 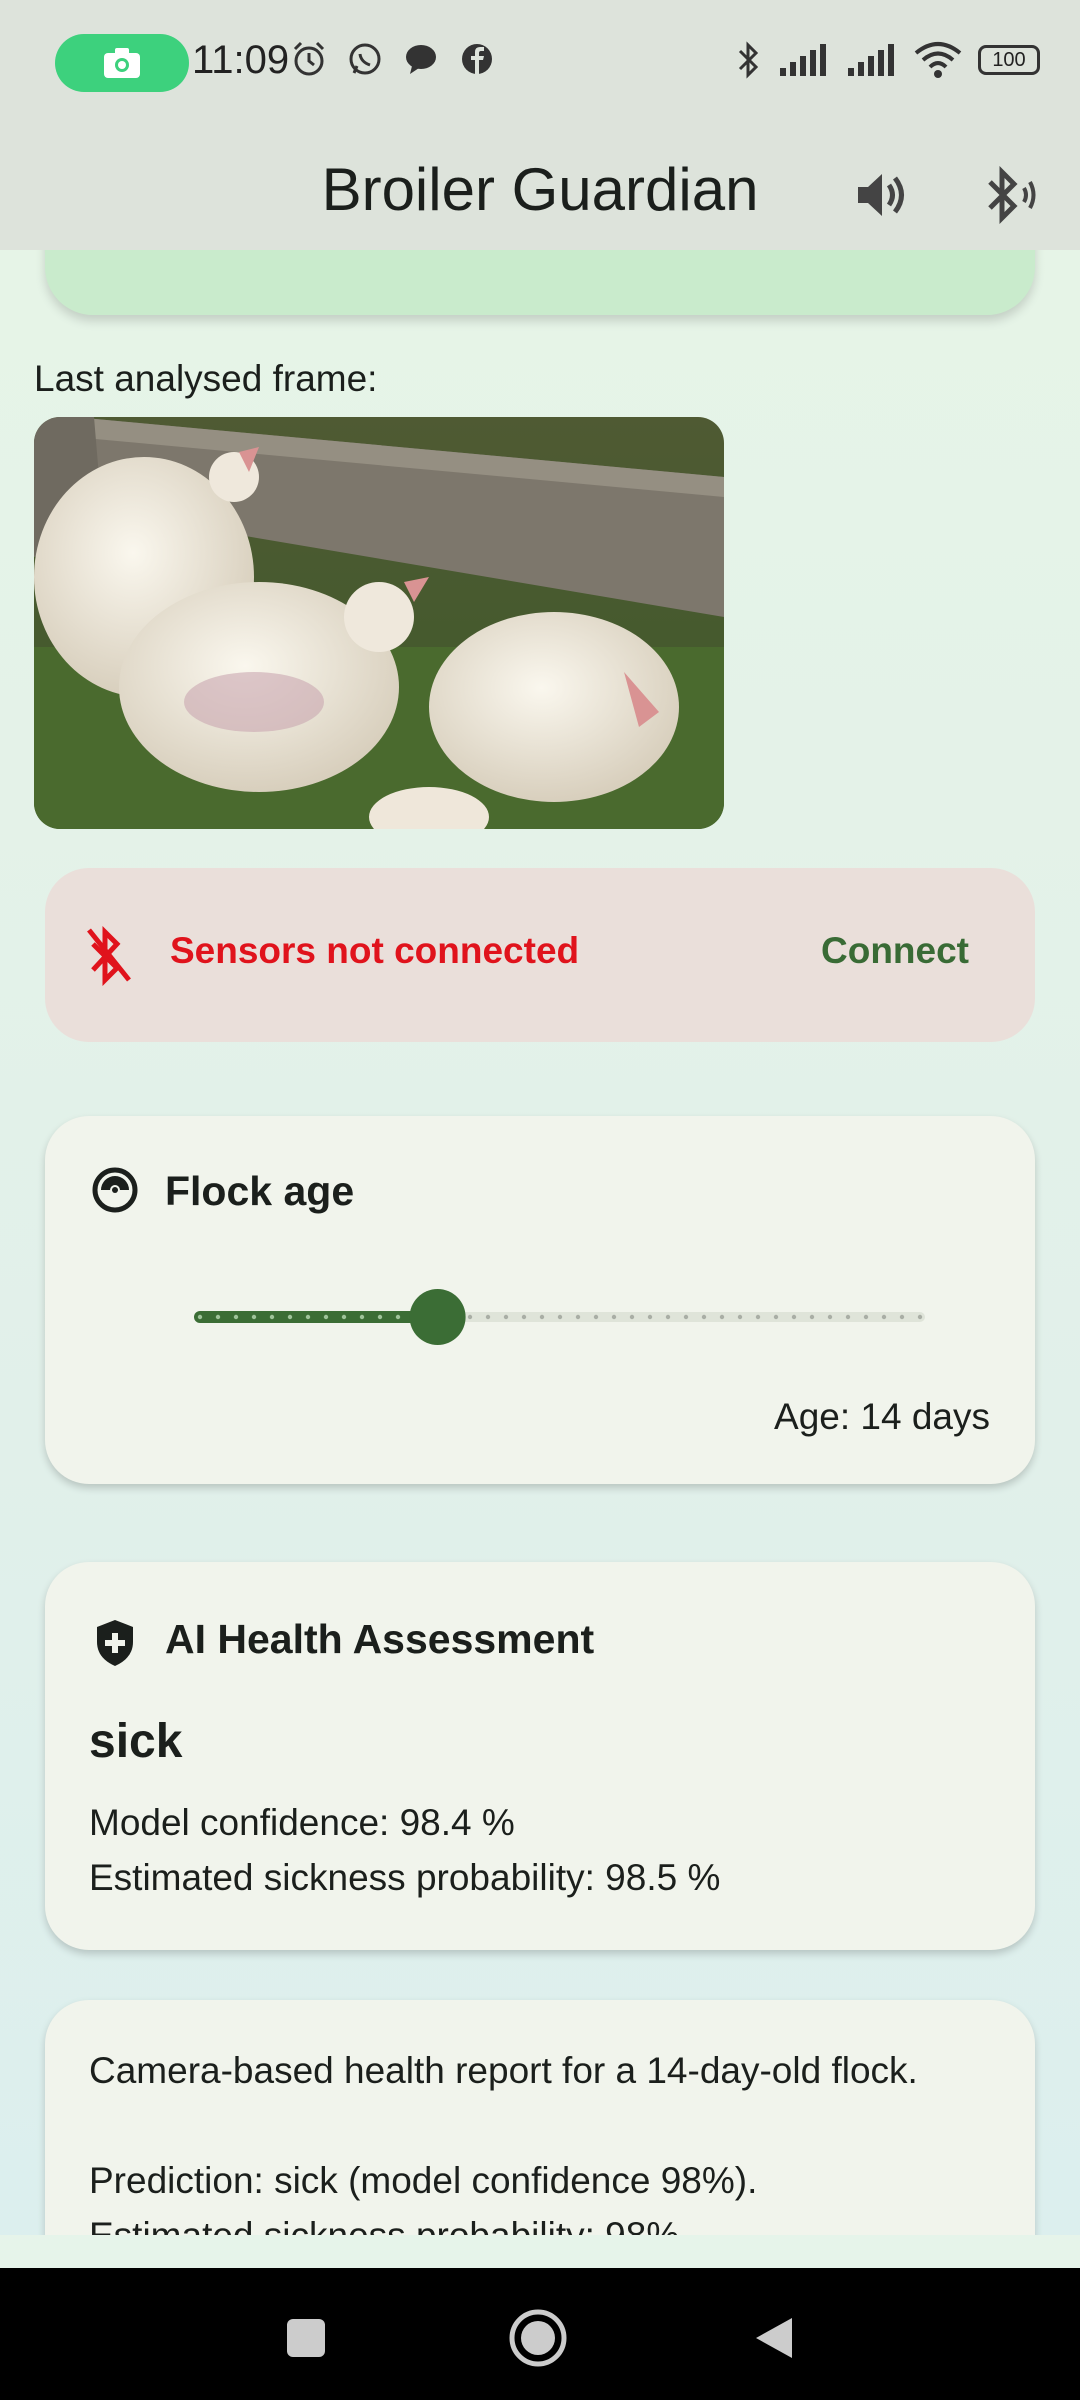 I want to click on bluetooth-icon, so click(x=748, y=60).